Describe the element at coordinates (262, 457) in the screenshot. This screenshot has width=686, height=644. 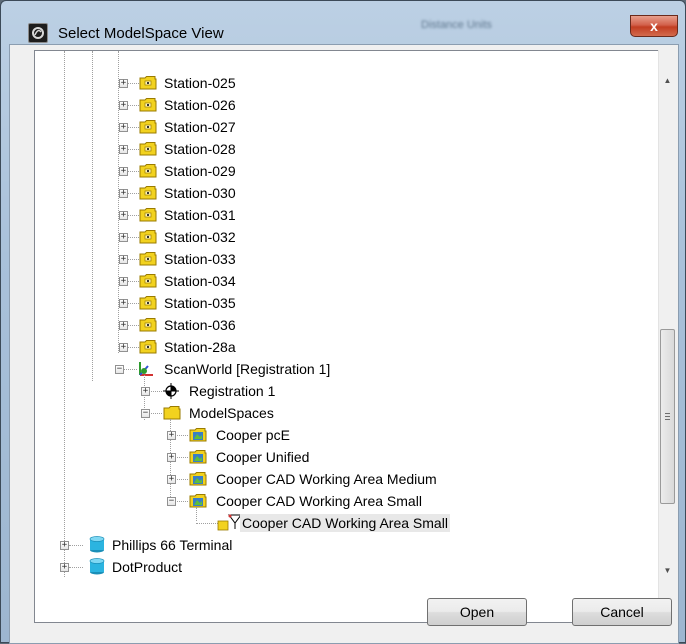
I see `tree-item-modelspace: Cooper Unified` at that location.